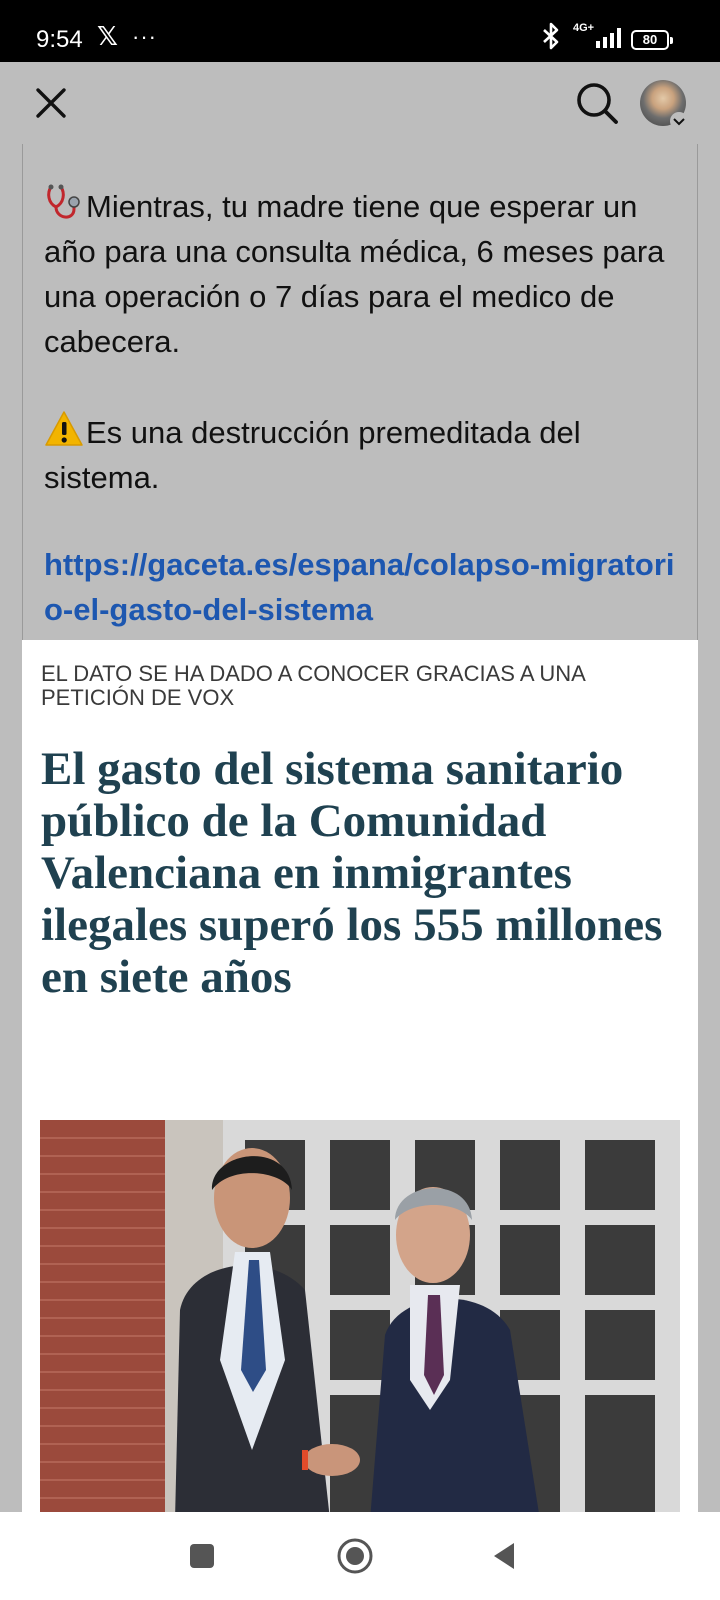 This screenshot has width=720, height=1600. Describe the element at coordinates (506, 1556) in the screenshot. I see `back-icon` at that location.